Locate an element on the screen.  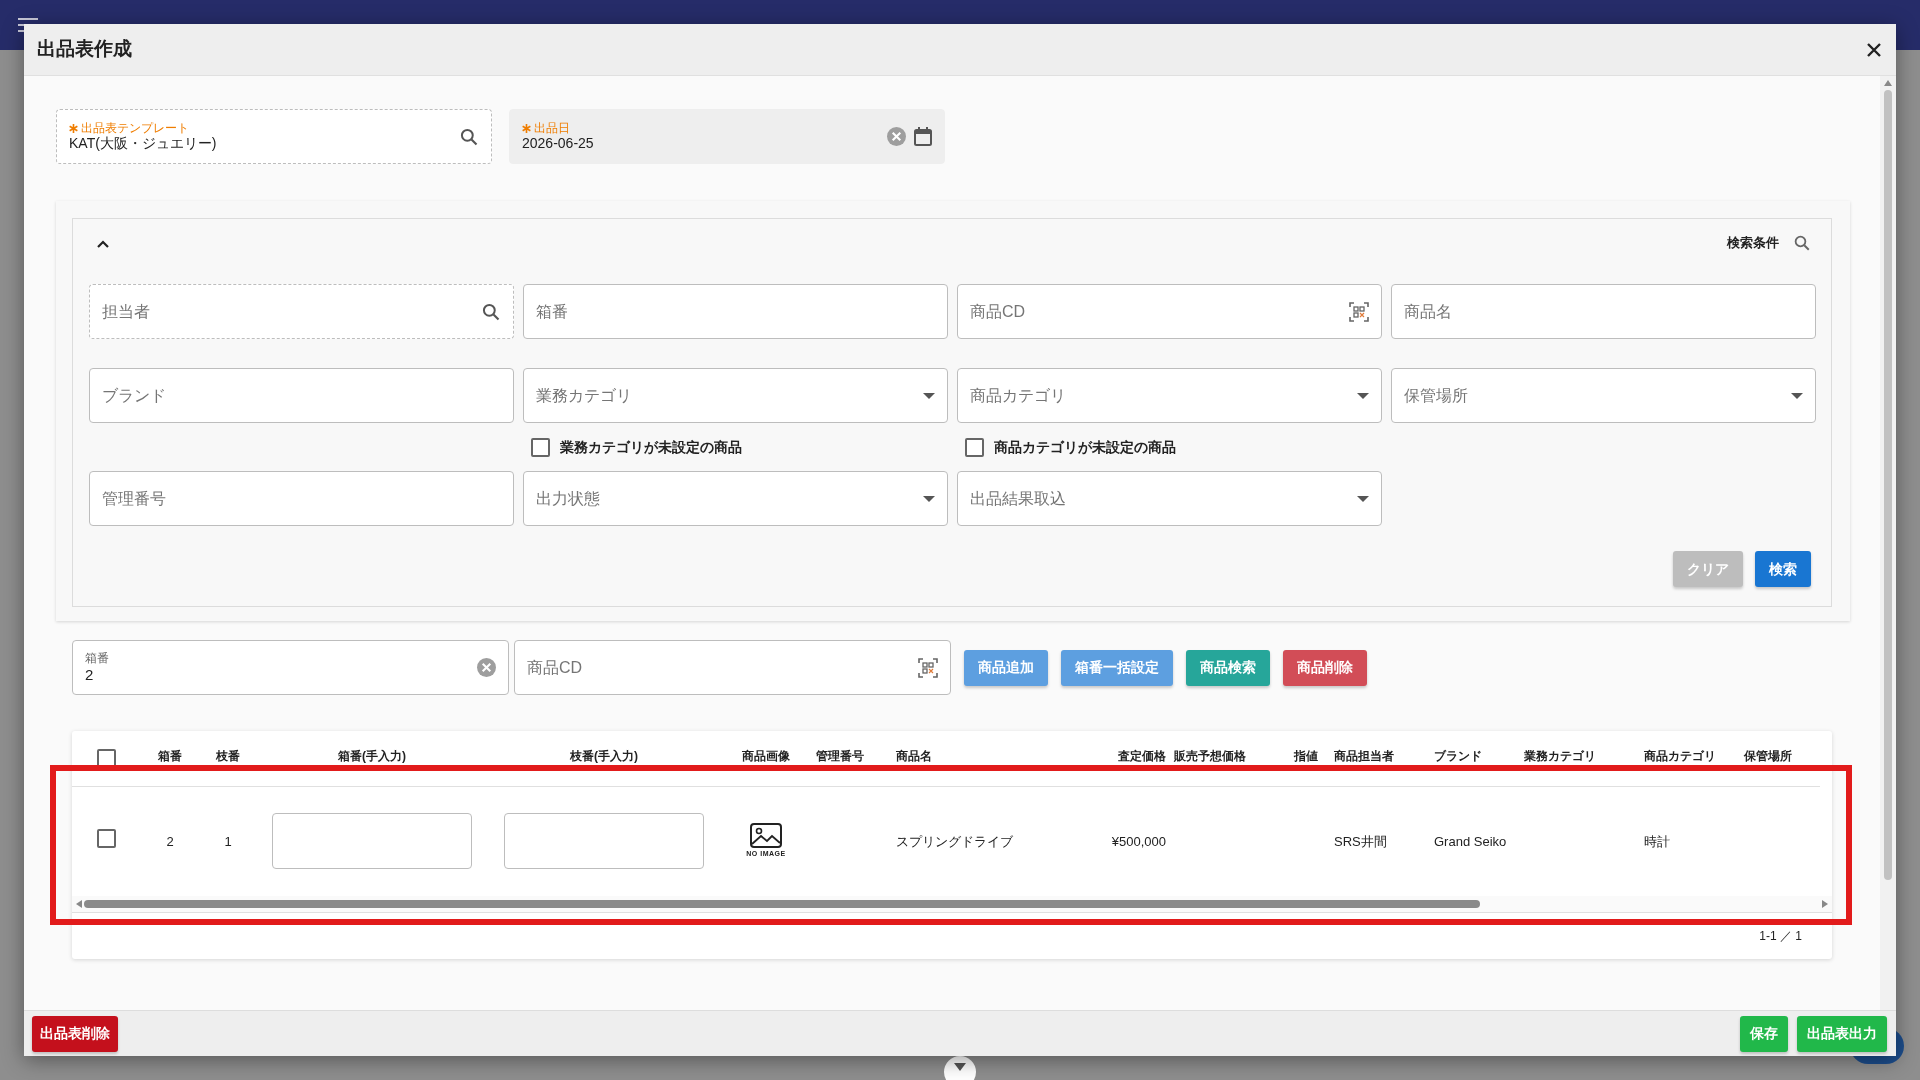
date-field: 出品日 2026-06-25 is located at coordinates (727, 136).